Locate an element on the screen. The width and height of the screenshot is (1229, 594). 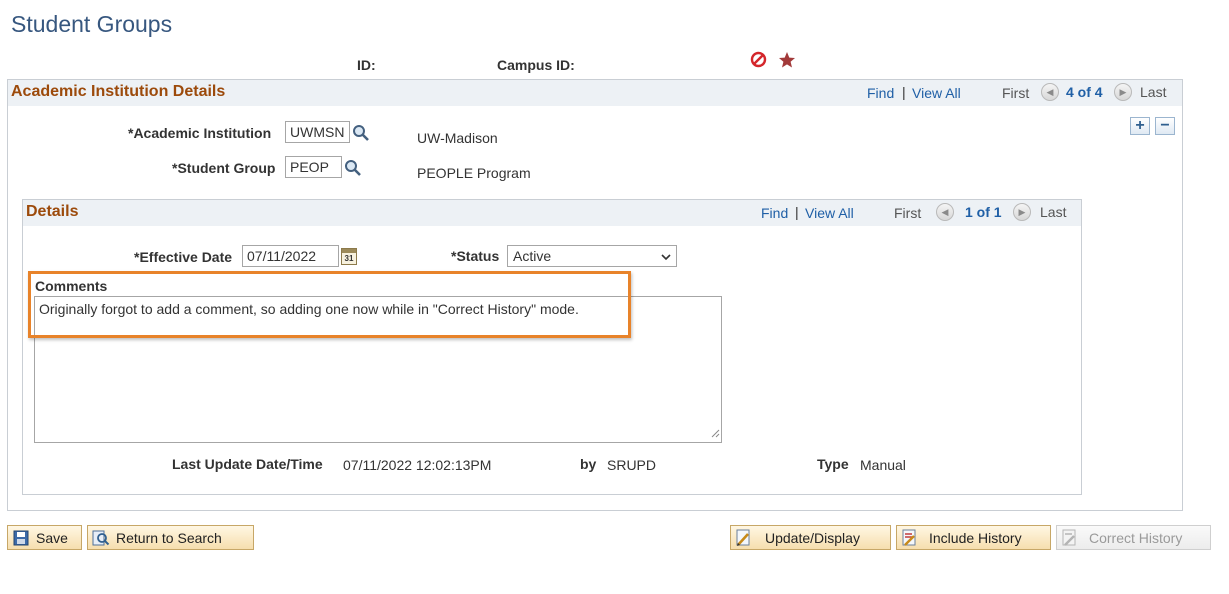
student-group-input: PEOP is located at coordinates (313, 167).